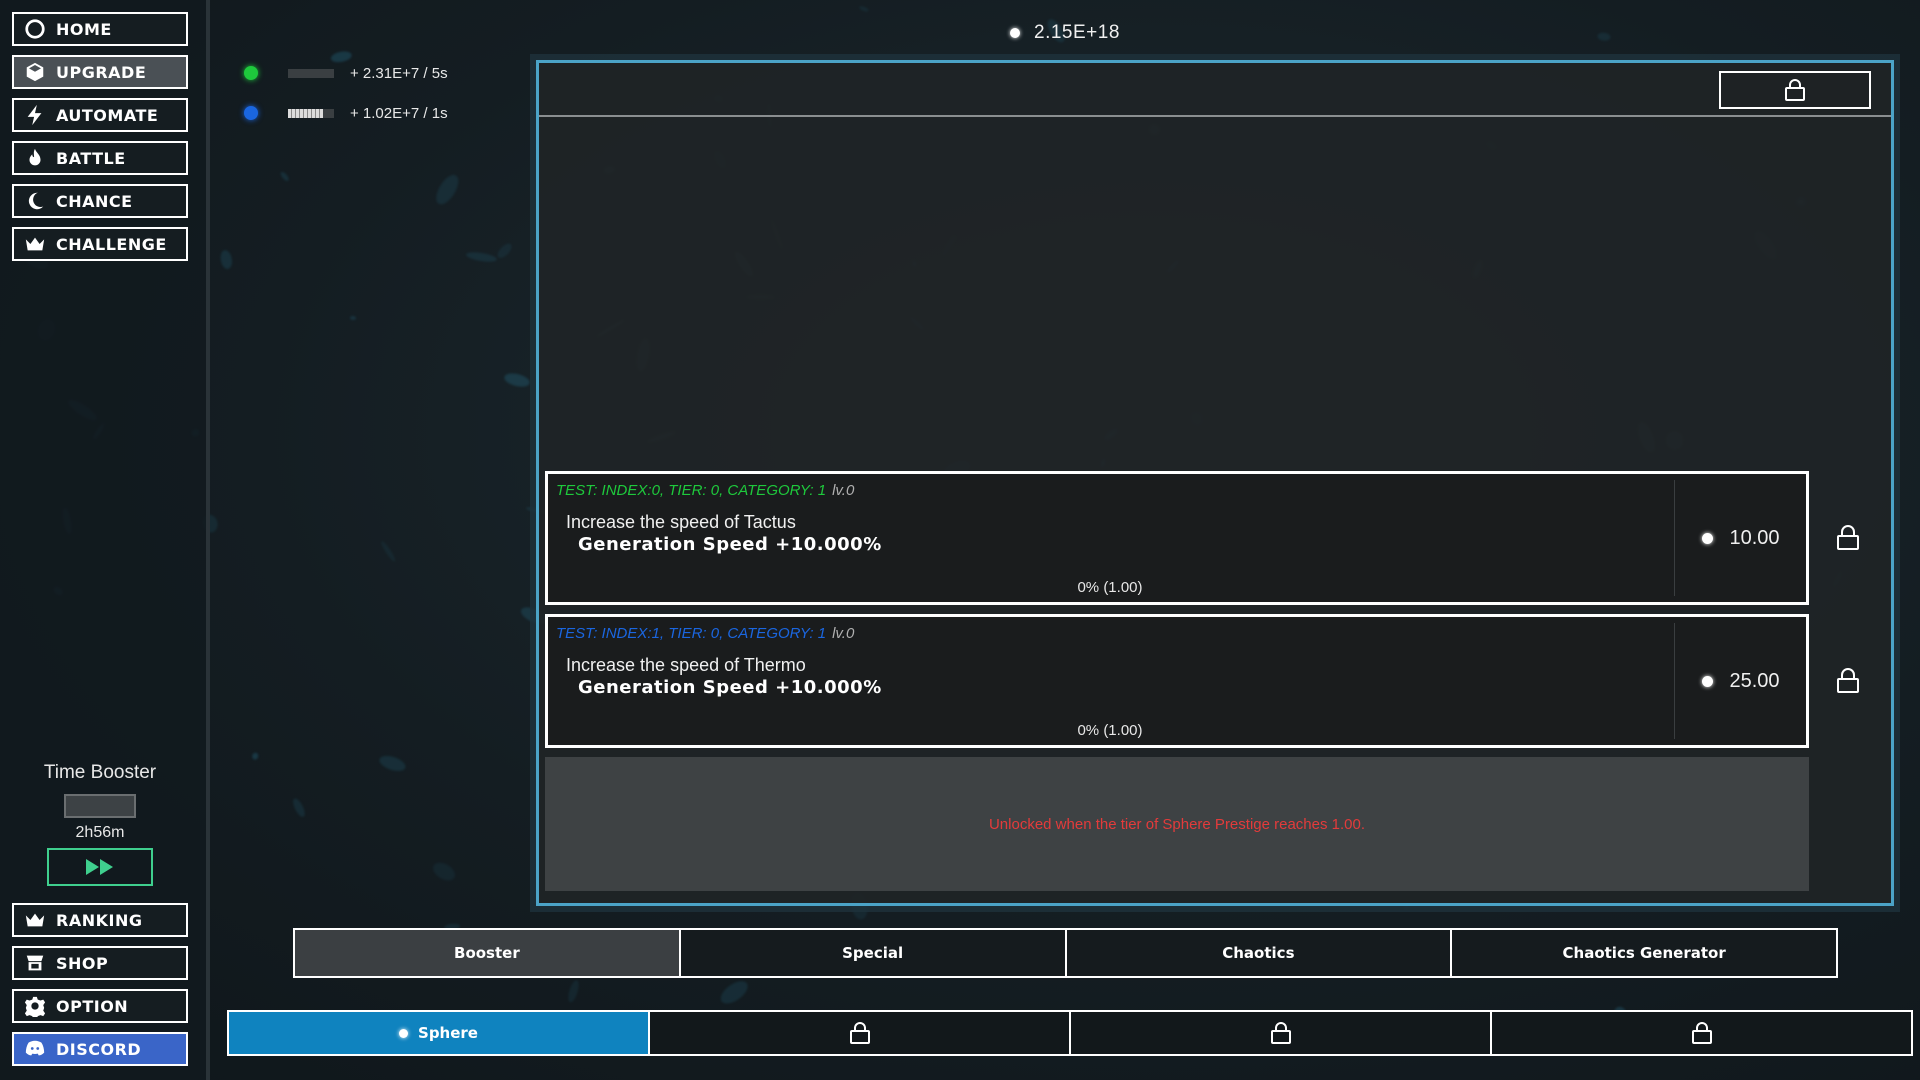  Describe the element at coordinates (107, 115) in the screenshot. I see `nav-automate-label: AUTOMATE` at that location.